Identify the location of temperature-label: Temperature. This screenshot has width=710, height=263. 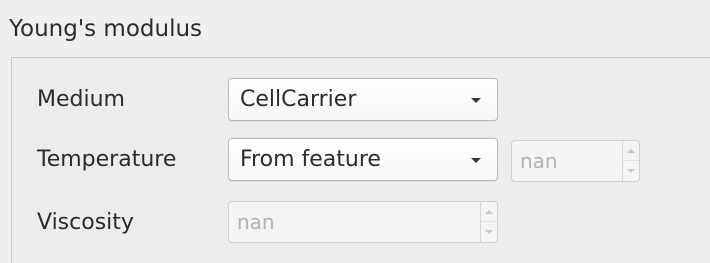
(107, 159).